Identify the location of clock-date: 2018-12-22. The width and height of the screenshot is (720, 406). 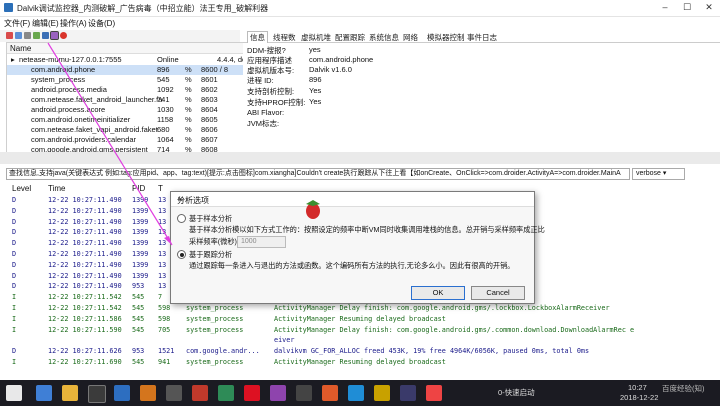
(639, 397).